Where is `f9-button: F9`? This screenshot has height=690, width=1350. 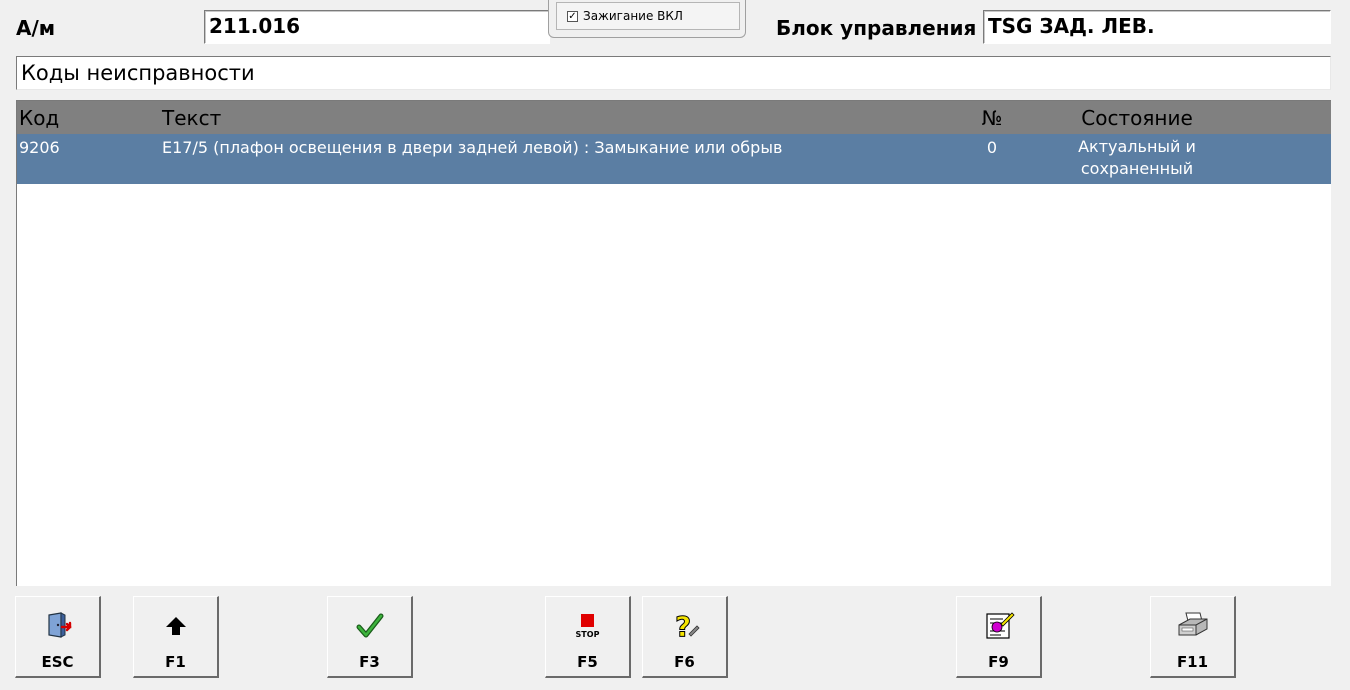
f9-button: F9 is located at coordinates (999, 637).